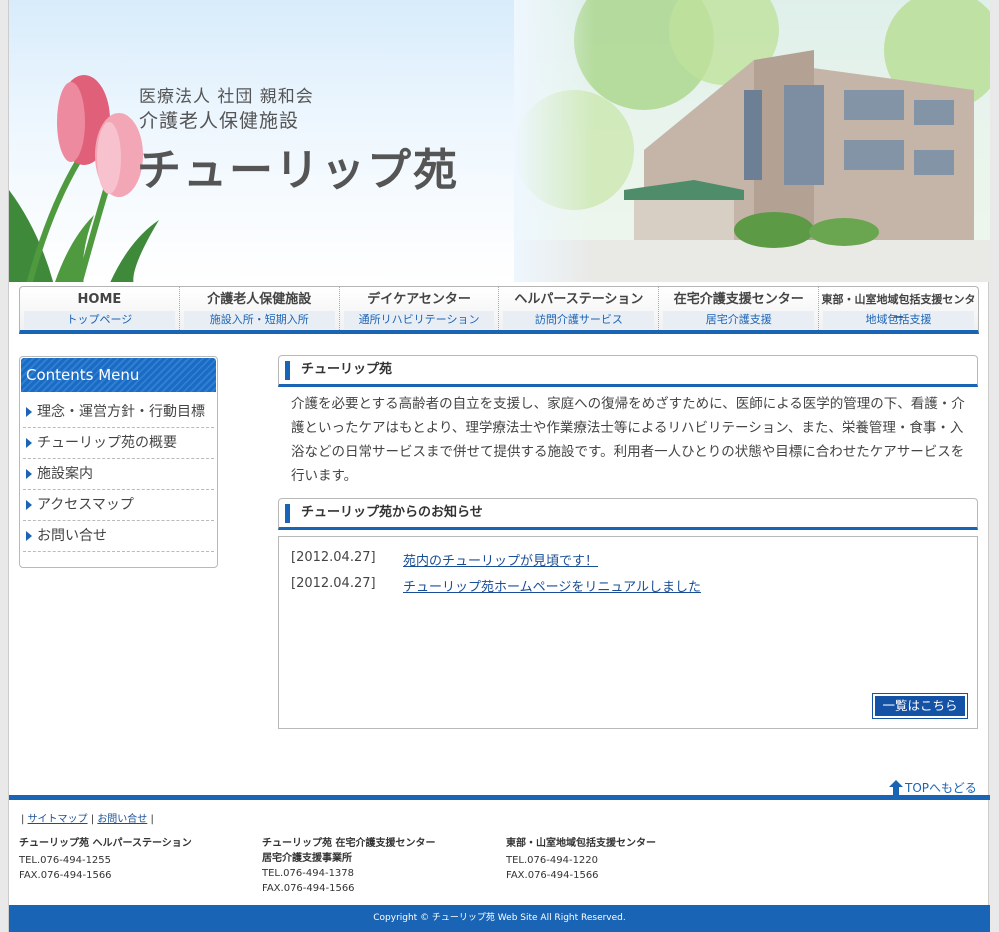 Image resolution: width=999 pixels, height=932 pixels. Describe the element at coordinates (99, 320) in the screenshot. I see `nav-sub-label: トップページ` at that location.